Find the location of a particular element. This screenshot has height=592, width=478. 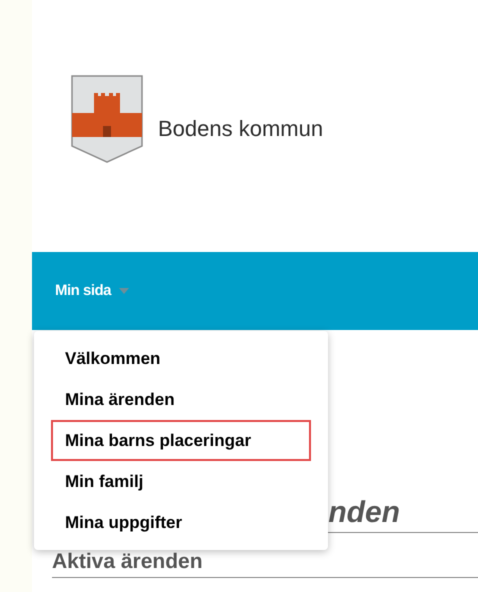

section-heading: Aktiva ärenden is located at coordinates (127, 561).